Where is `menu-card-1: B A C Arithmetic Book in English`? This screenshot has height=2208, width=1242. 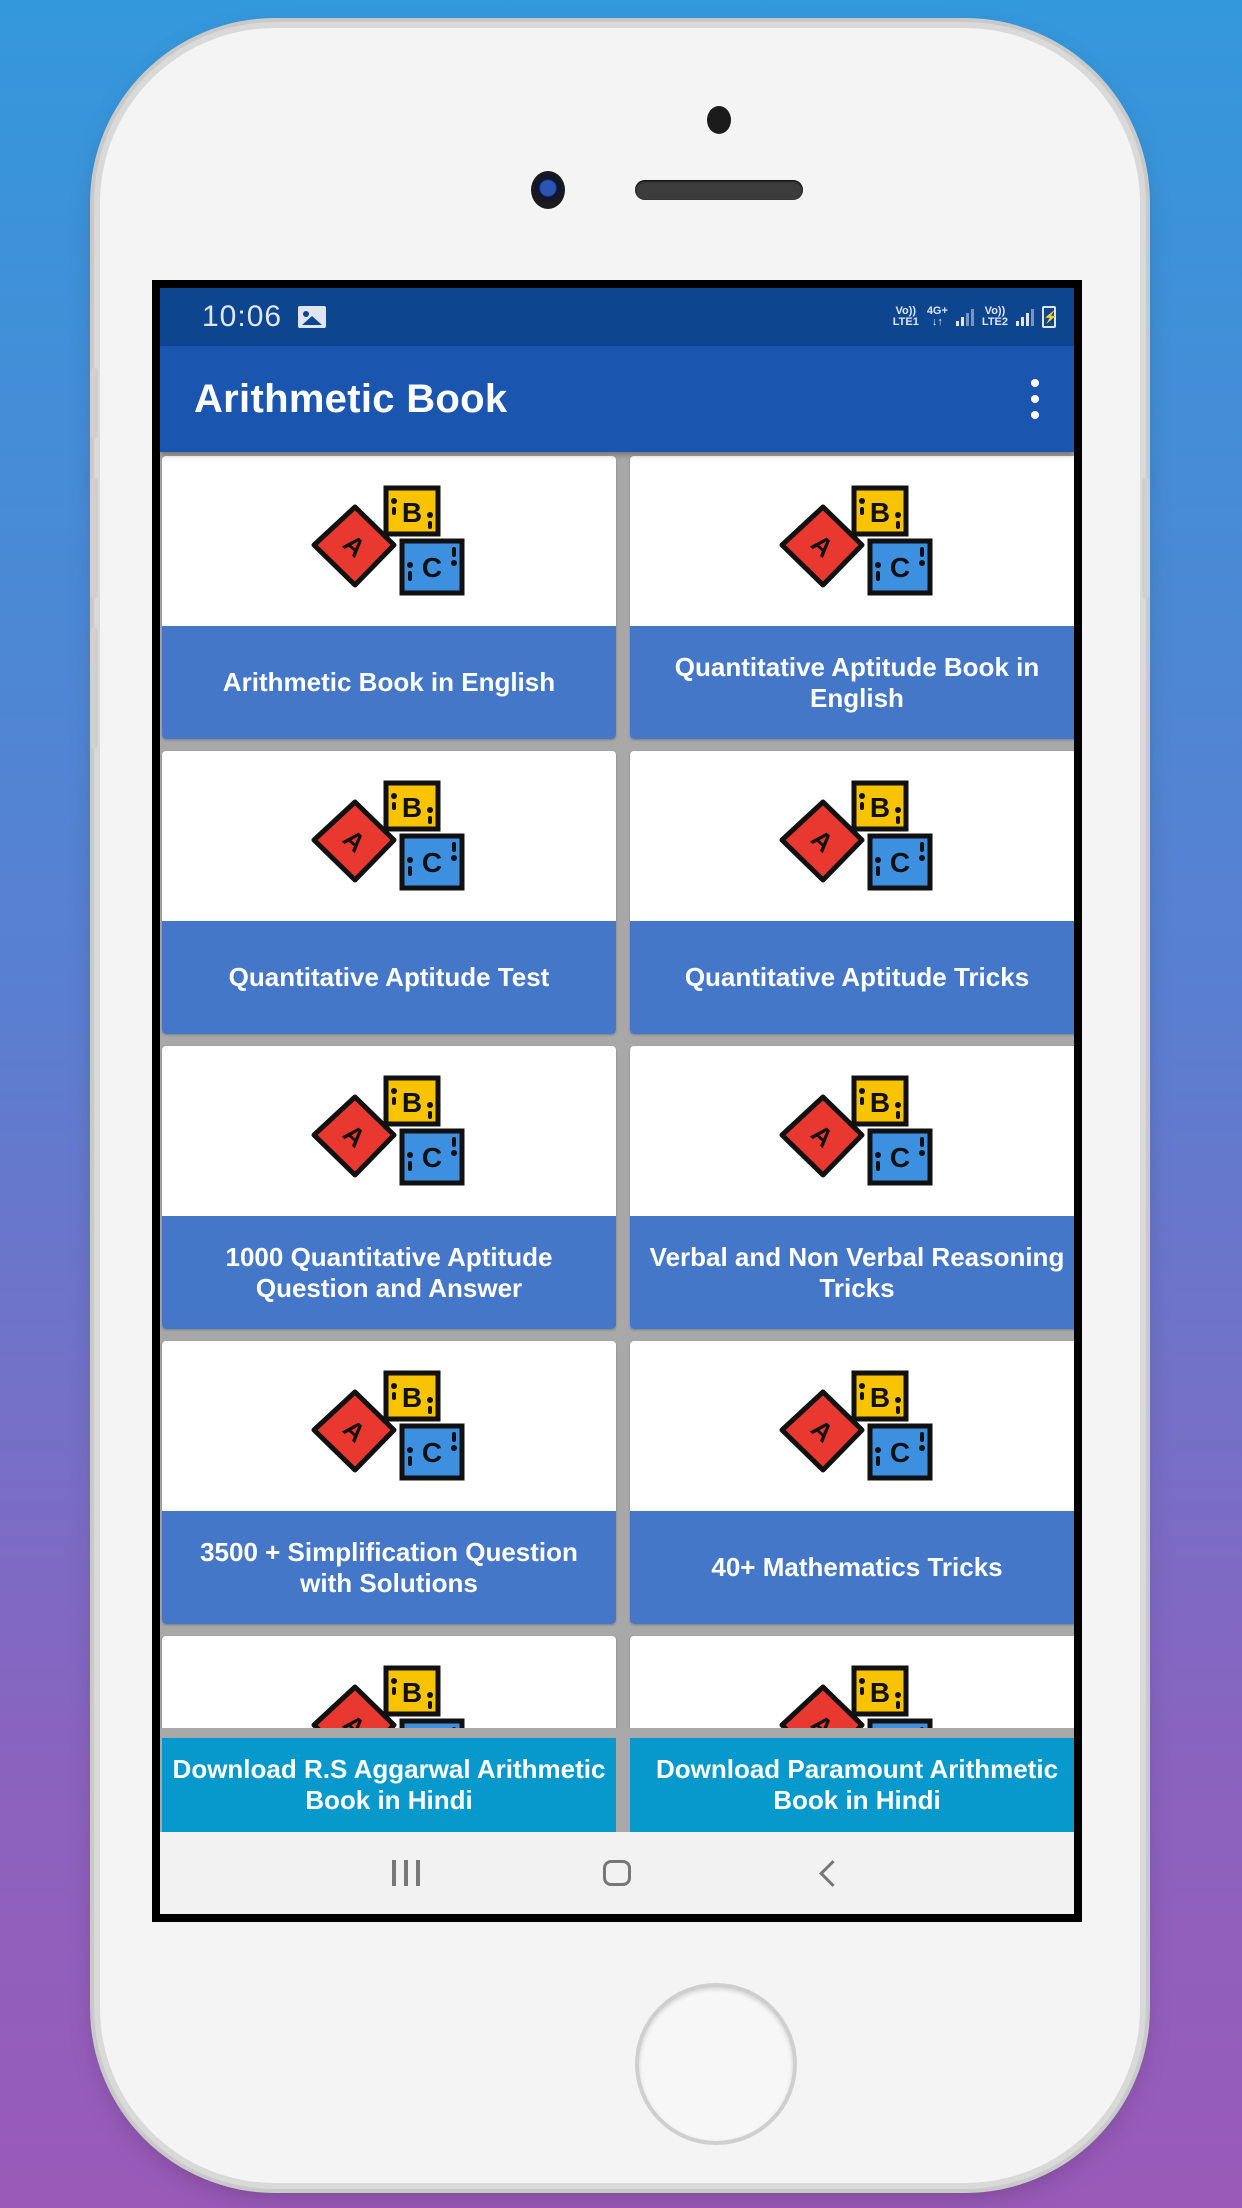 menu-card-1: B A C Arithmetic Book in English is located at coordinates (389, 597).